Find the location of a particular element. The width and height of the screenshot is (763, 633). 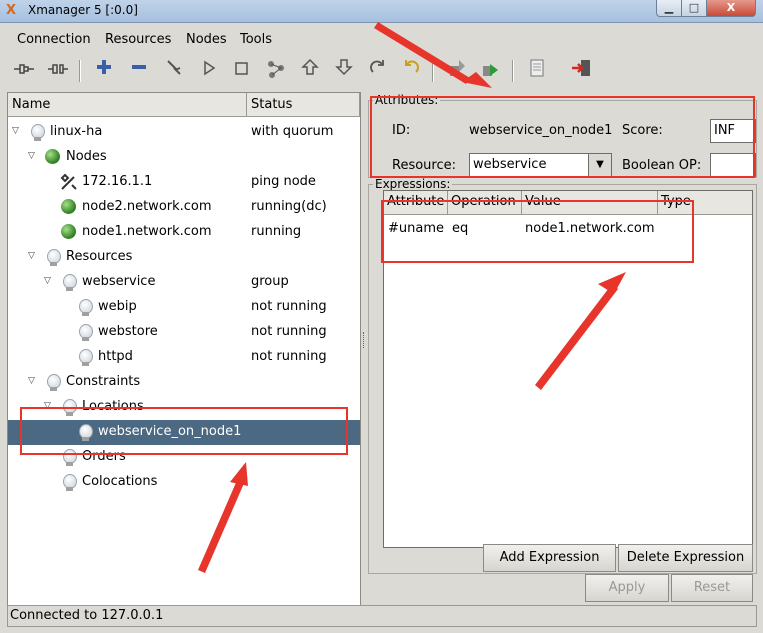

arrow-head-expressions is located at coordinates (612, 283).